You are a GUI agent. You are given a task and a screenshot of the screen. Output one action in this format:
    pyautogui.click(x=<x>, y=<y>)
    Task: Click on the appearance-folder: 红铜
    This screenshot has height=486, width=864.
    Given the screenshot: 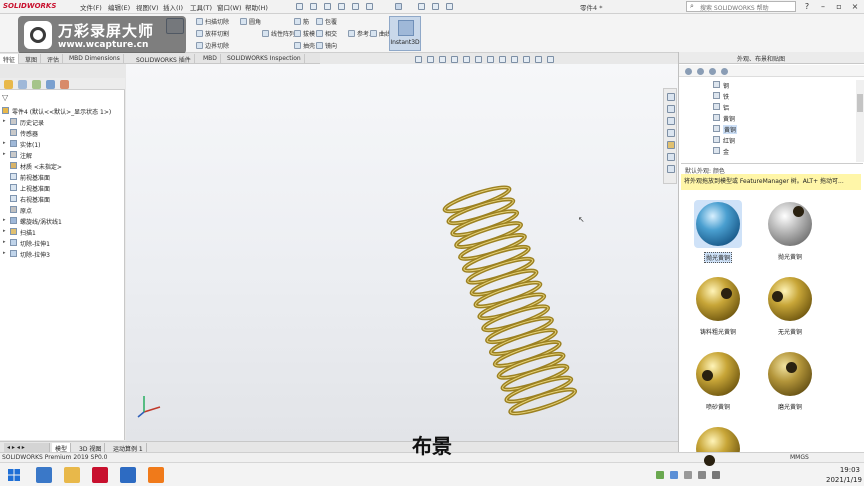 What is the action you would take?
    pyautogui.click(x=773, y=140)
    